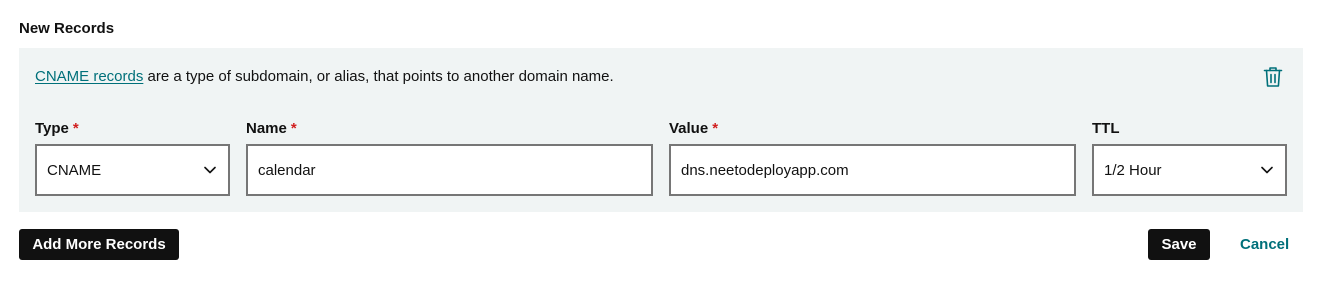 The image size is (1322, 287). Describe the element at coordinates (74, 170) in the screenshot. I see `type-select-value: CNAME` at that location.